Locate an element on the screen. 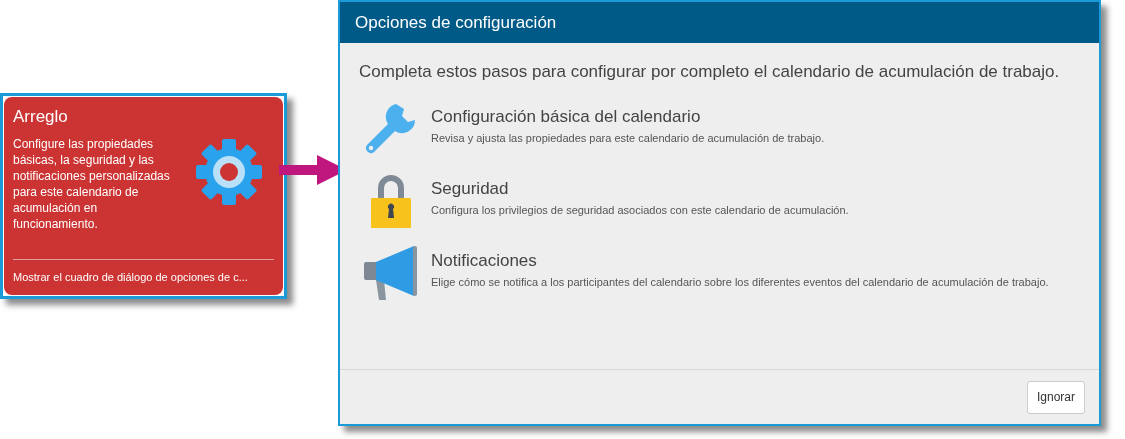 Image resolution: width=1125 pixels, height=439 pixels. lock-icon is located at coordinates (391, 201).